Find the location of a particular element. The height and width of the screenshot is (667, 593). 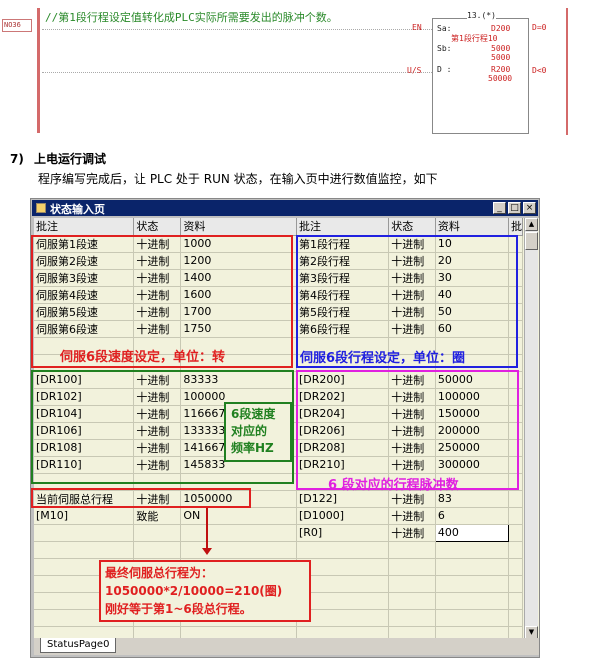

paragraph: 程序编写完成后，让 PLC 处于 RUN 状态，在输入页中进行数值监控，如下 is located at coordinates (238, 179).